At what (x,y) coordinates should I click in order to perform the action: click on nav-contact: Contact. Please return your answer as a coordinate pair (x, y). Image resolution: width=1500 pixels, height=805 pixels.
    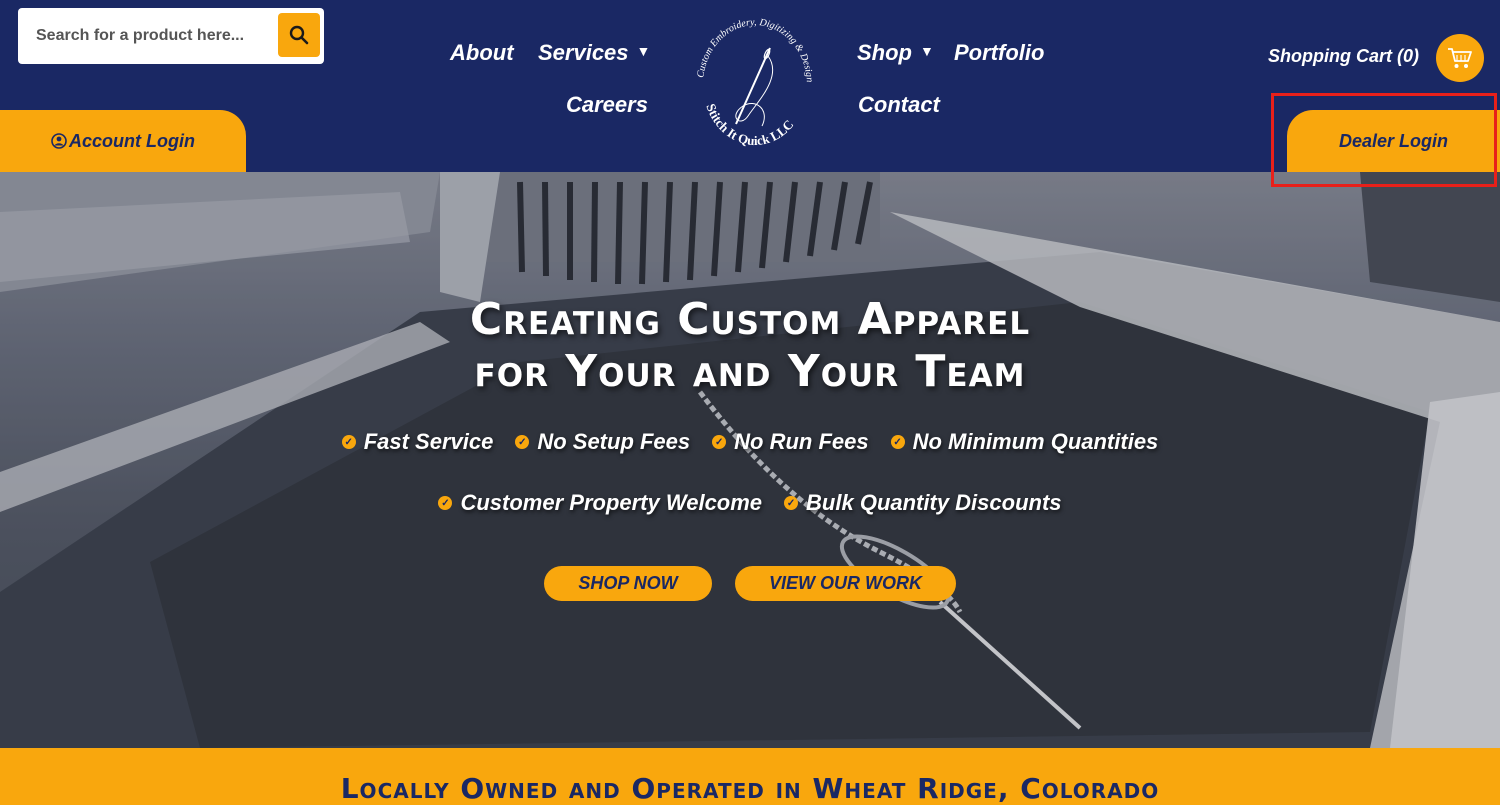
    Looking at the image, I should click on (899, 105).